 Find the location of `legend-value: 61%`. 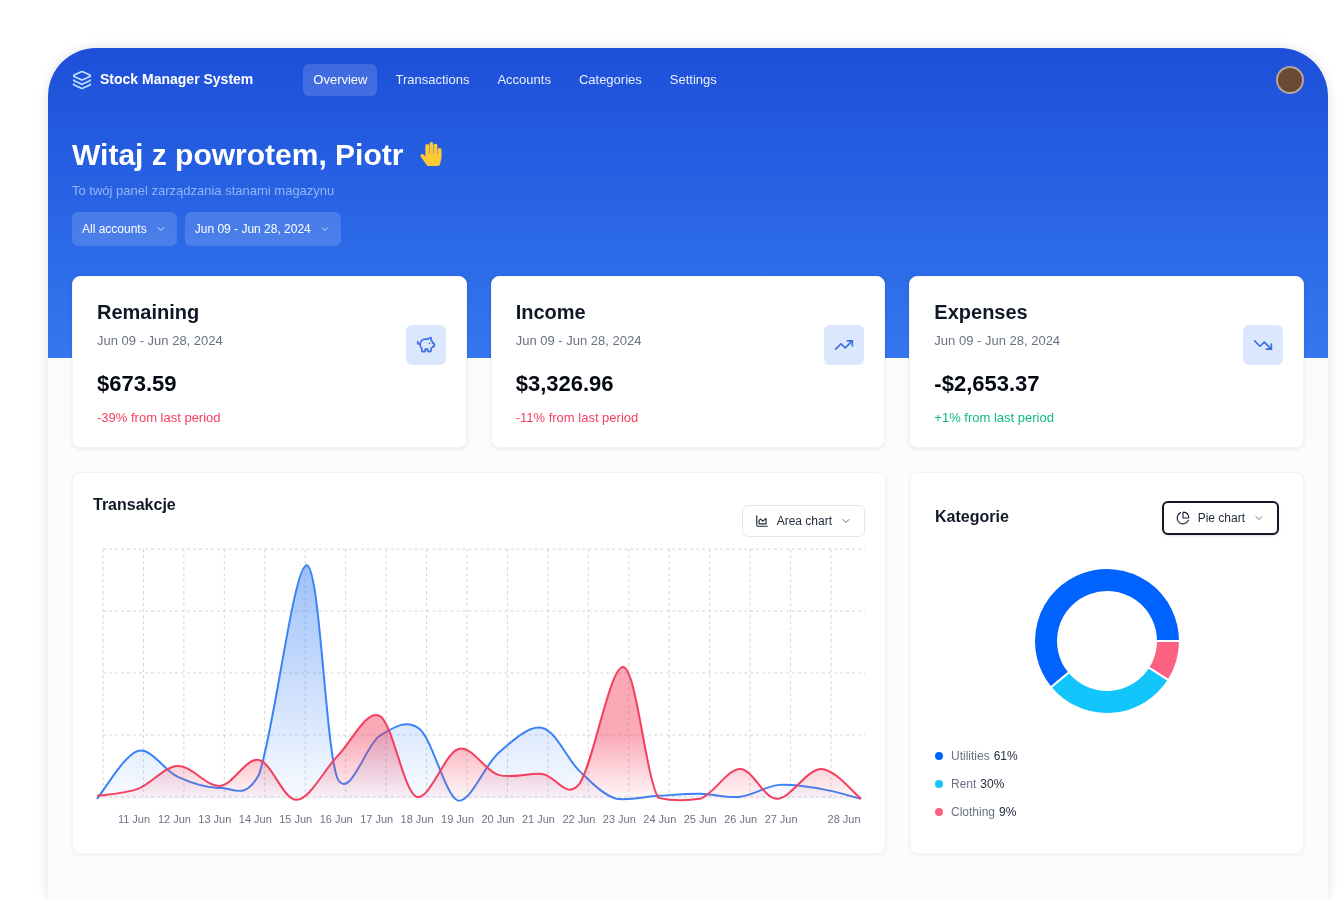

legend-value: 61% is located at coordinates (1005, 756).